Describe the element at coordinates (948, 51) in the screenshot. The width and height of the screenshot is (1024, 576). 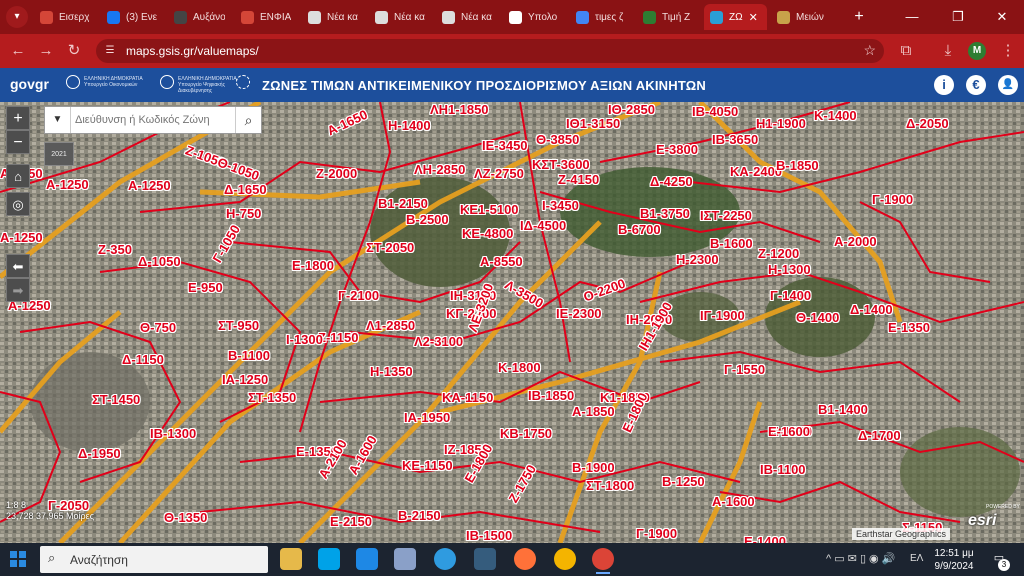
I see `download-icon: ⤓` at that location.